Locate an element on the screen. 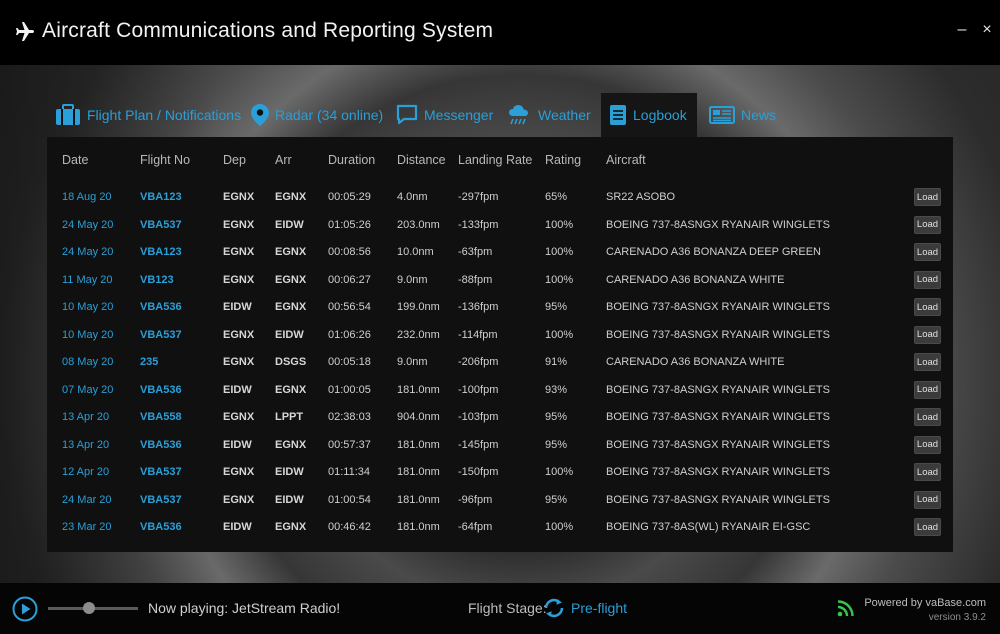  volume-slider-handle is located at coordinates (88, 608).